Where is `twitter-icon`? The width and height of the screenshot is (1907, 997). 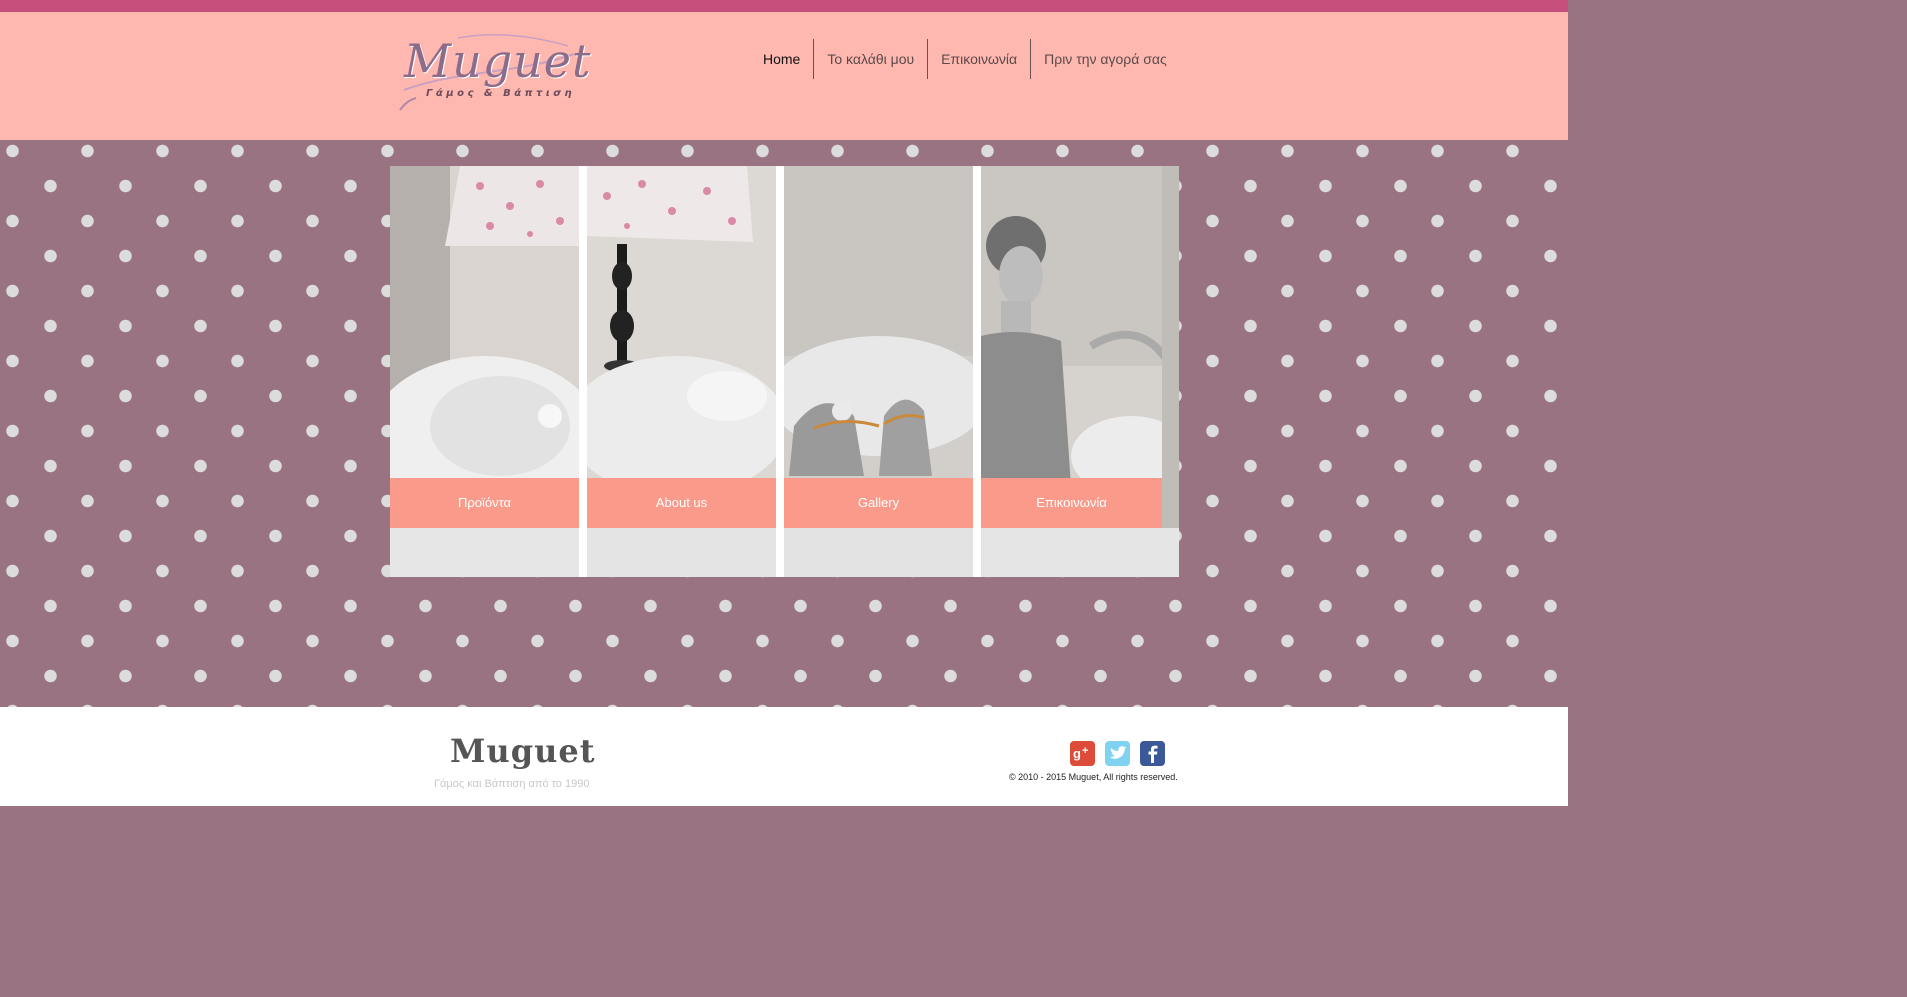
twitter-icon is located at coordinates (1117, 753).